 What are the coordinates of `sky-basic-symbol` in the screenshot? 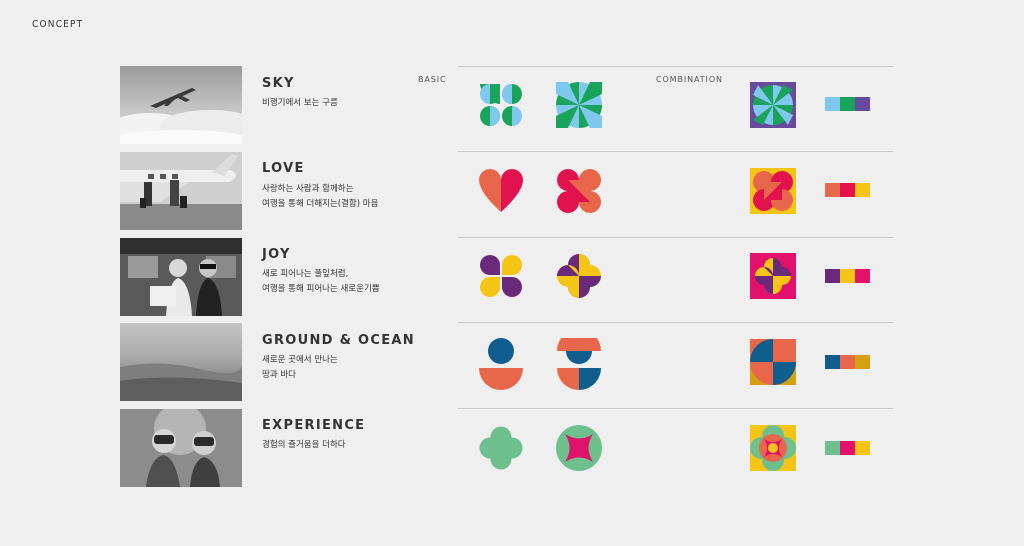 It's located at (501, 105).